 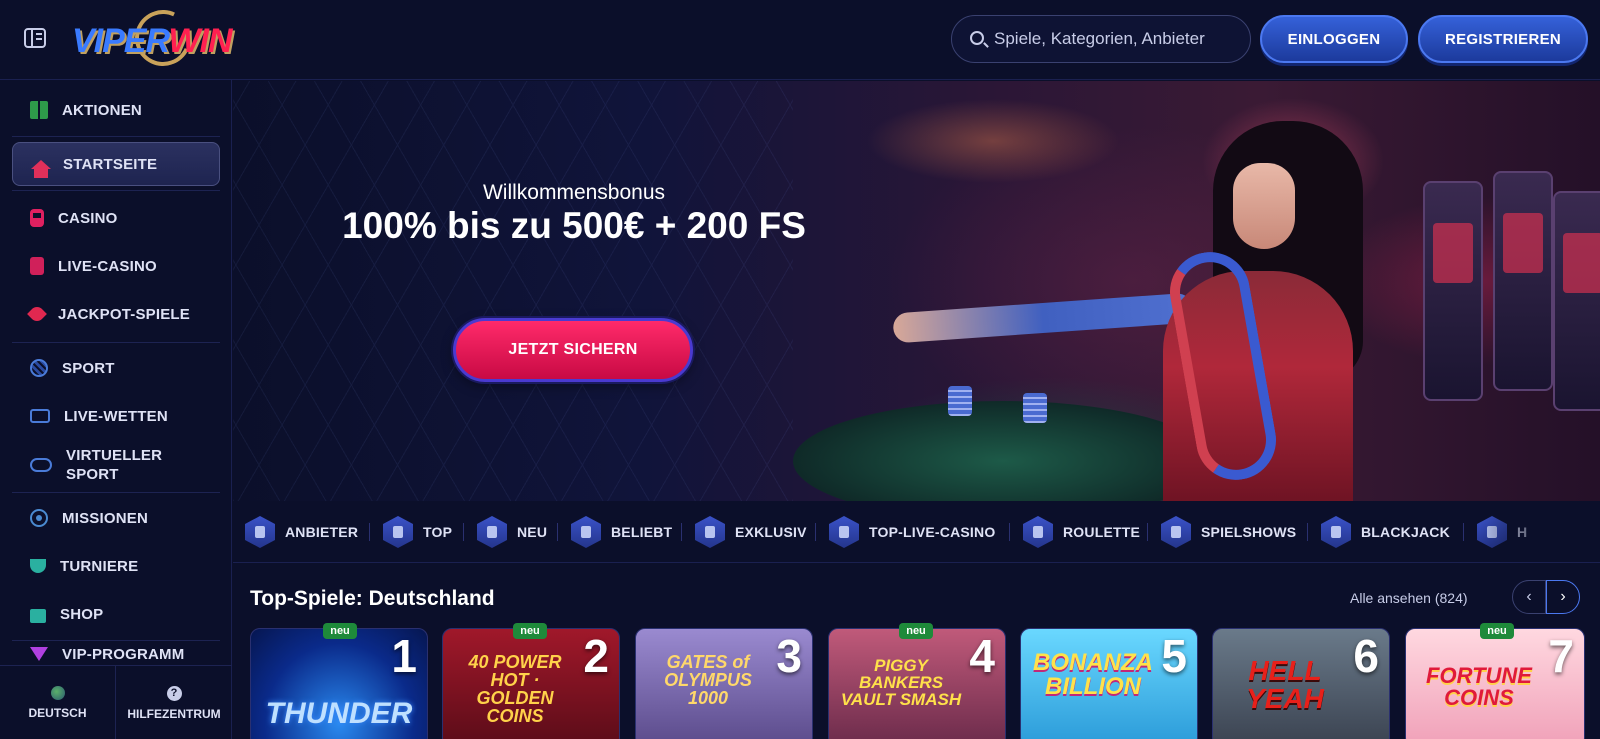 I want to click on category-beliebt: BELIEBT, so click(x=621, y=532).